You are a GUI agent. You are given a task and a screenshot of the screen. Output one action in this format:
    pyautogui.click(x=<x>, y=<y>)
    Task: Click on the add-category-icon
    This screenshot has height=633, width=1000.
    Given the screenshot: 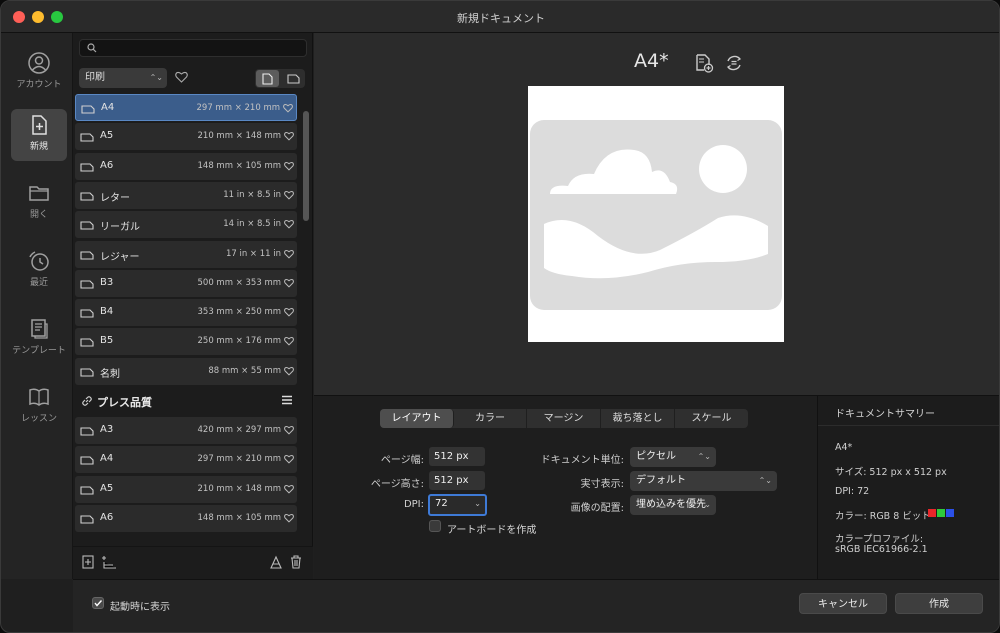 What is the action you would take?
    pyautogui.click(x=109, y=562)
    